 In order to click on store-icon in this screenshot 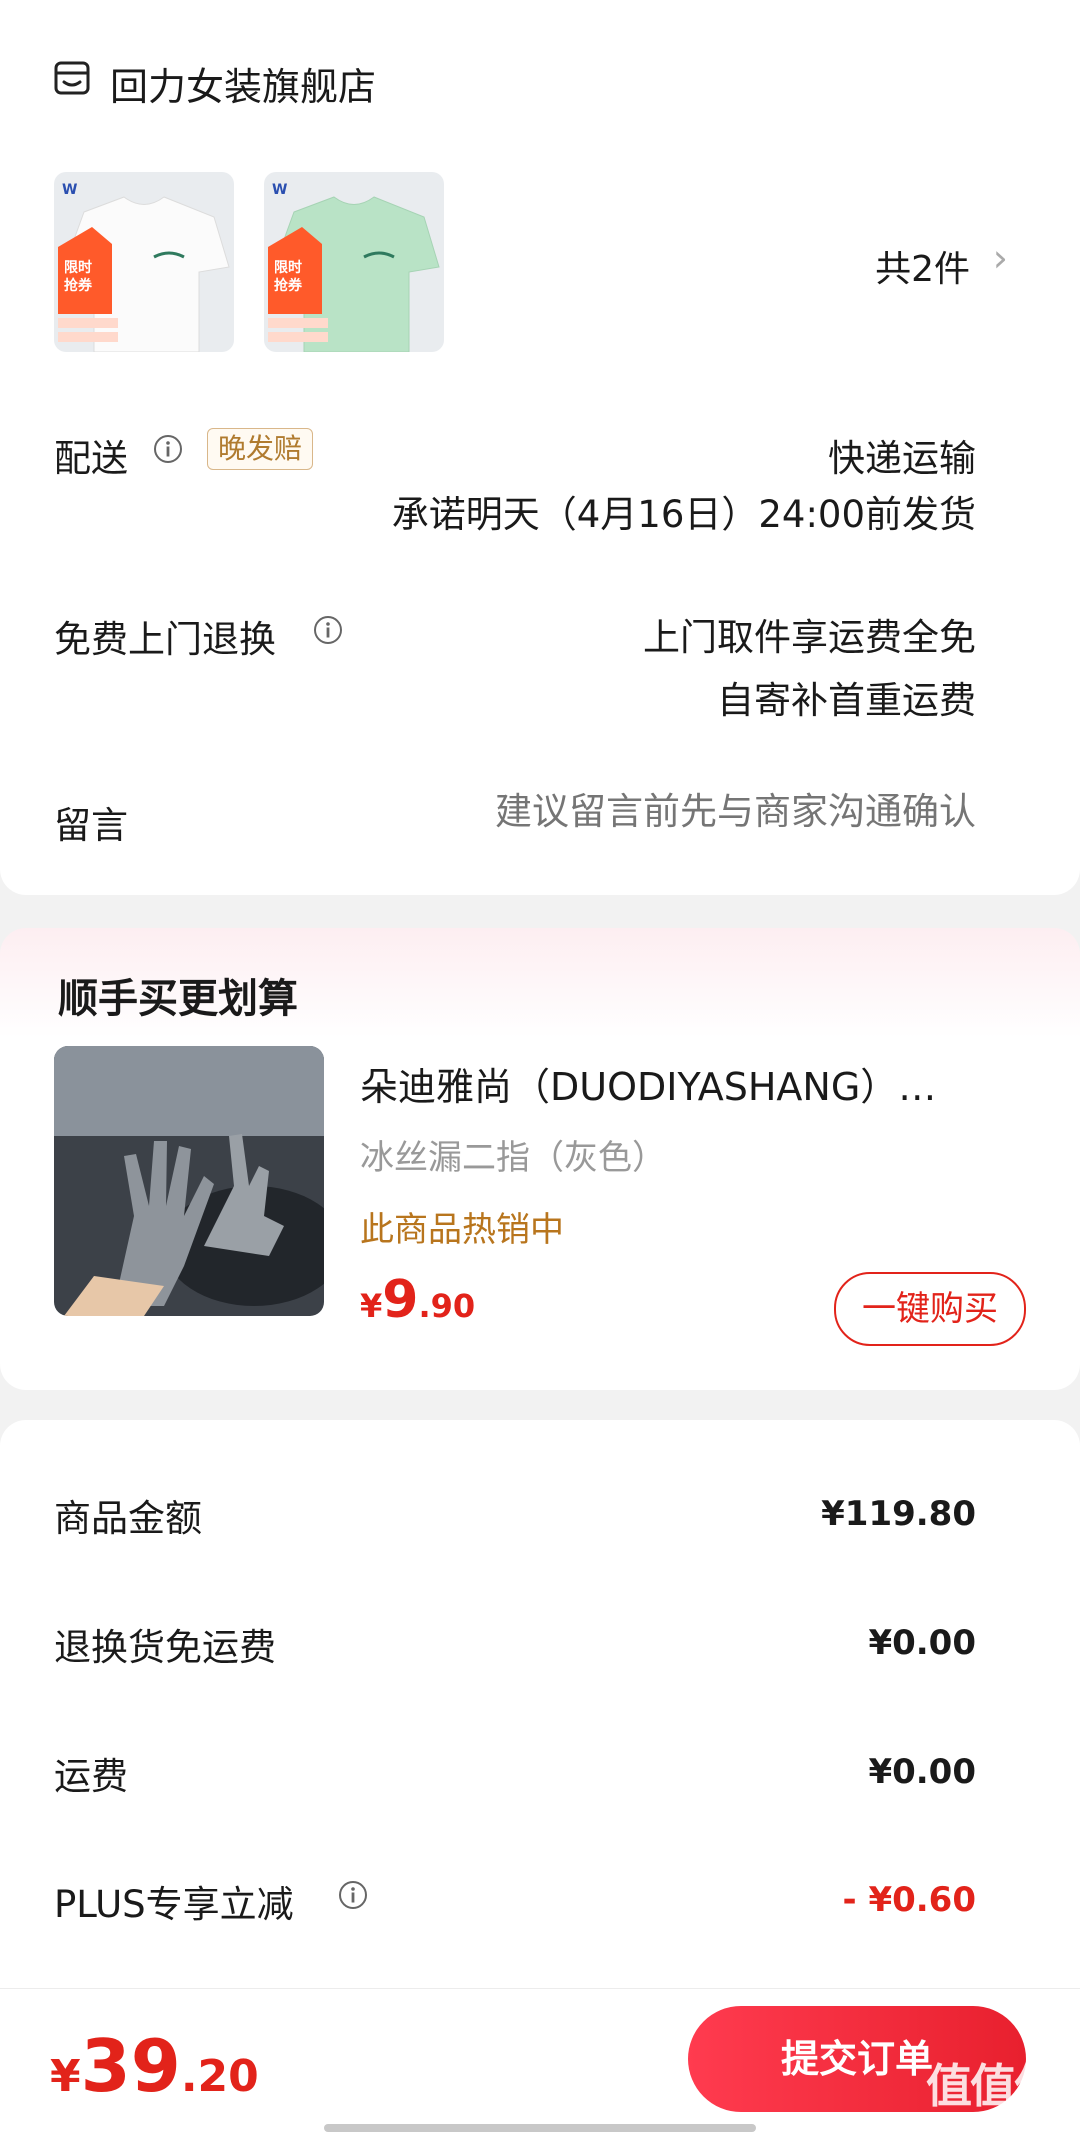, I will do `click(72, 78)`.